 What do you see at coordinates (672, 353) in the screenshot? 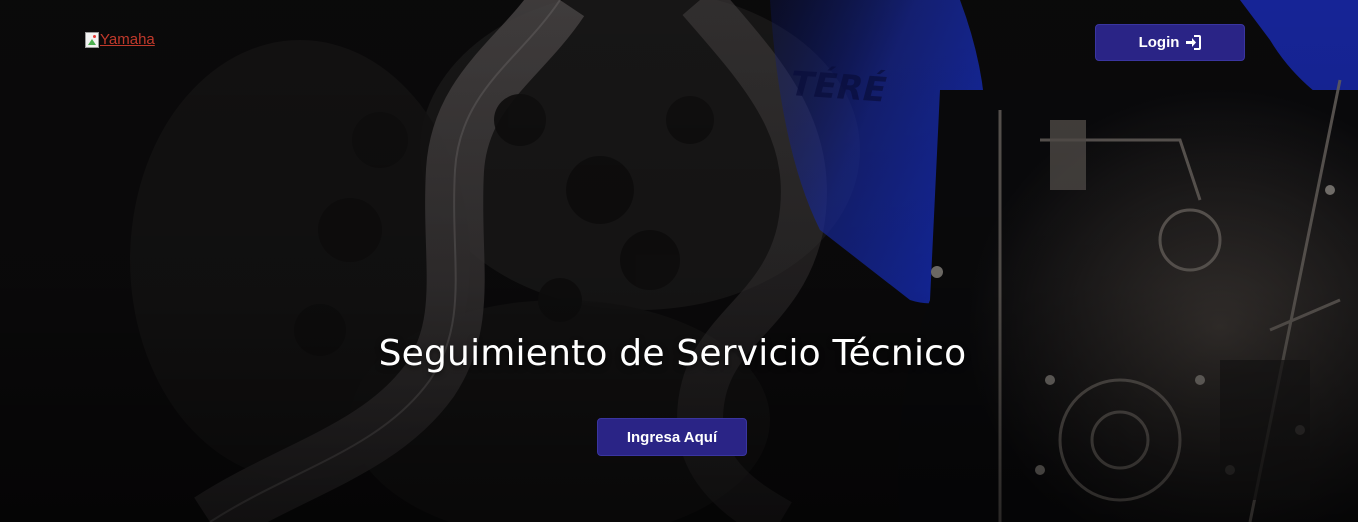
I see `hero-title: Seguimiento de Servicio Técnico` at bounding box center [672, 353].